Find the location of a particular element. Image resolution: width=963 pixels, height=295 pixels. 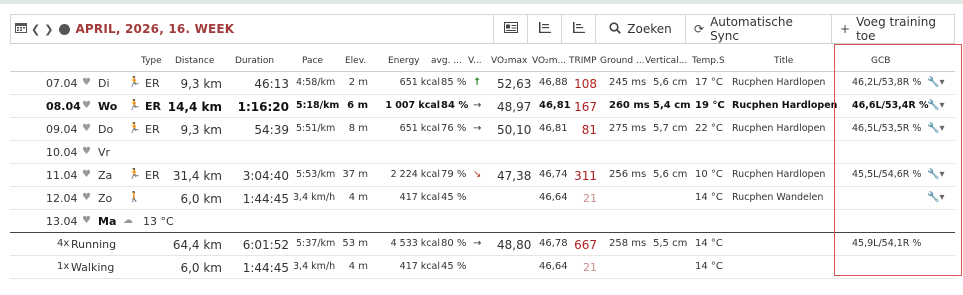

table-row: 13.04 ♥ Ma ☁ 13 °C is located at coordinates (482, 221).